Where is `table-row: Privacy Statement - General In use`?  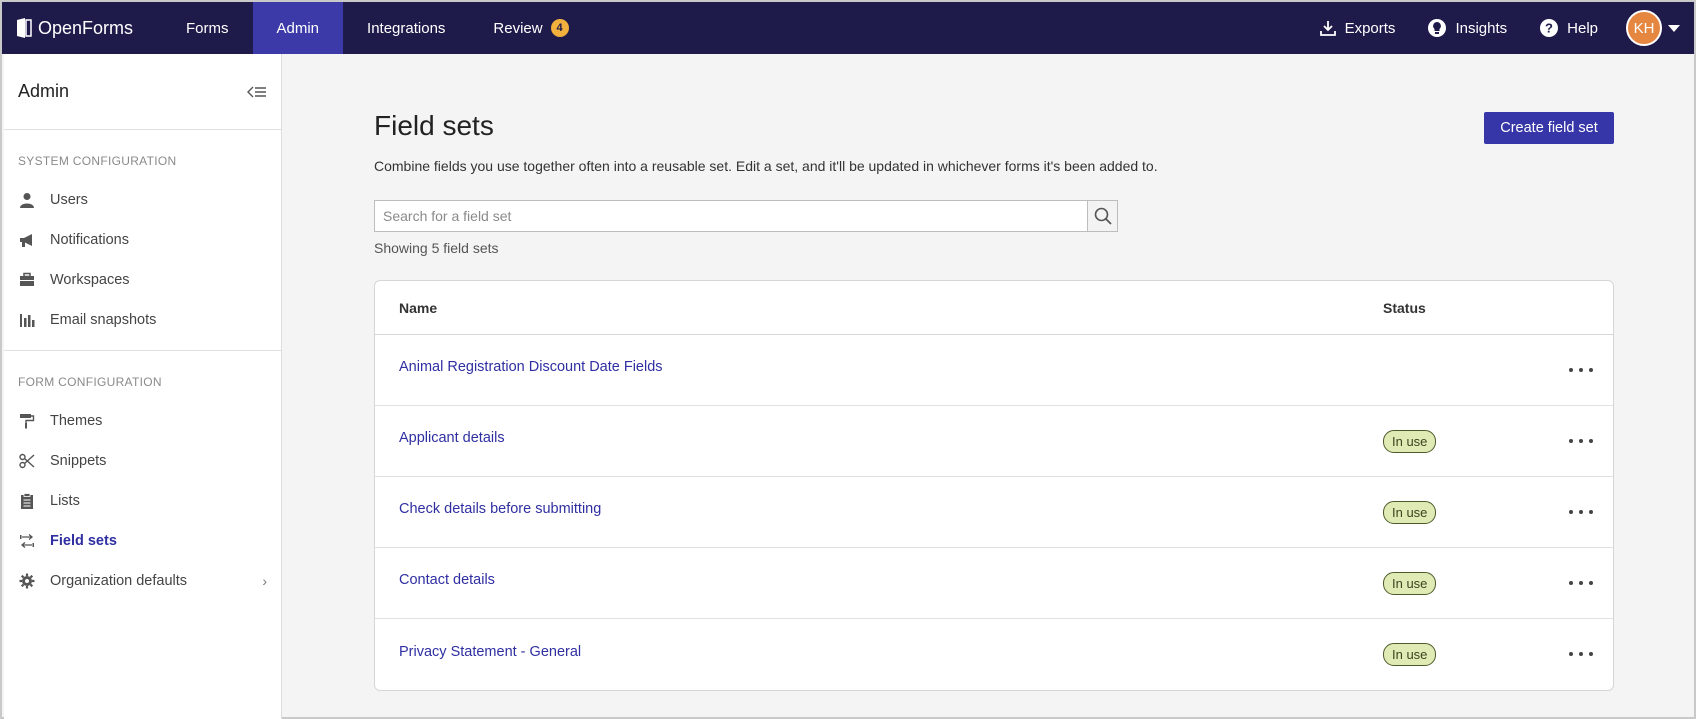
table-row: Privacy Statement - General In use is located at coordinates (994, 654).